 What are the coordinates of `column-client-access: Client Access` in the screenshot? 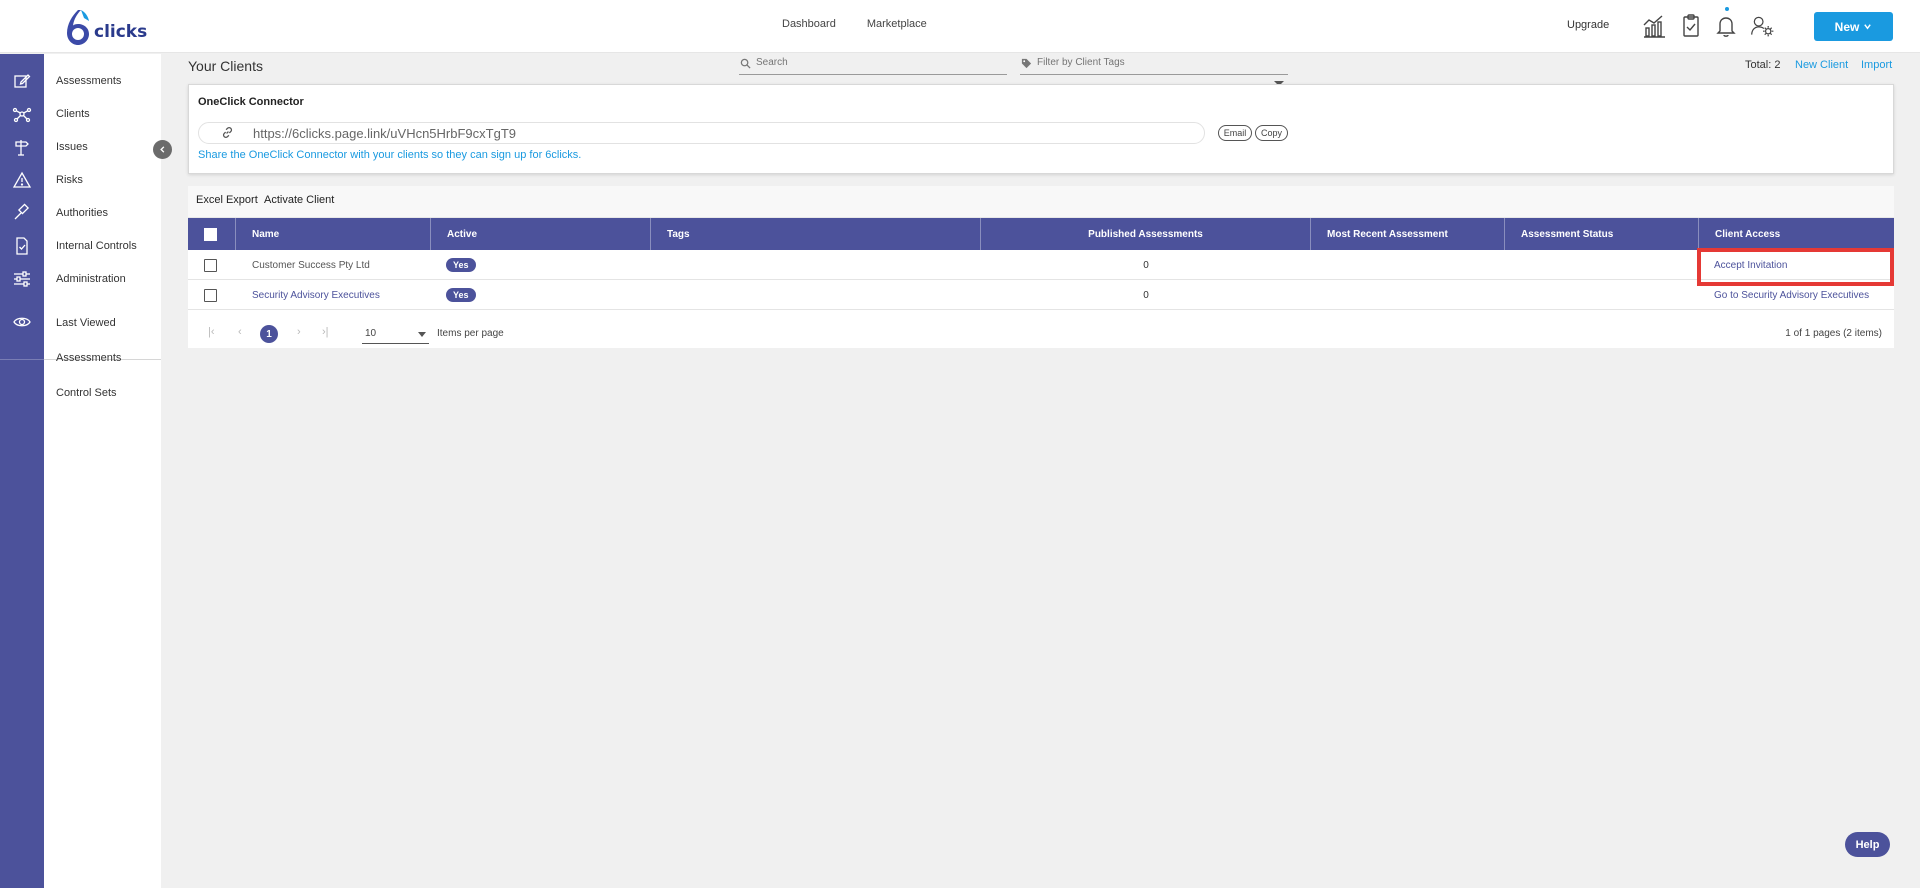 It's located at (1796, 234).